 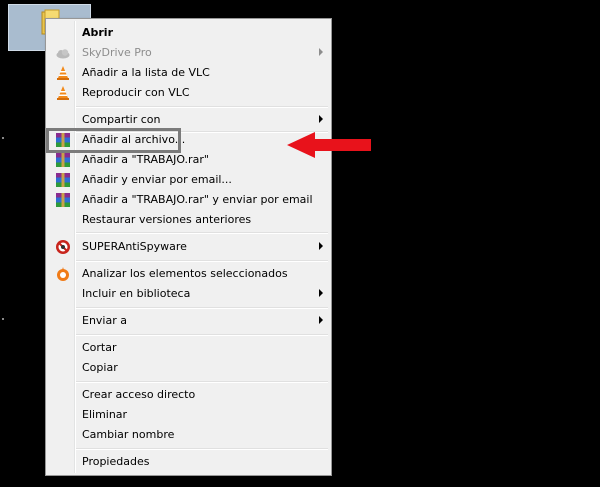 What do you see at coordinates (105, 414) in the screenshot?
I see `menu-item-label: Eliminar` at bounding box center [105, 414].